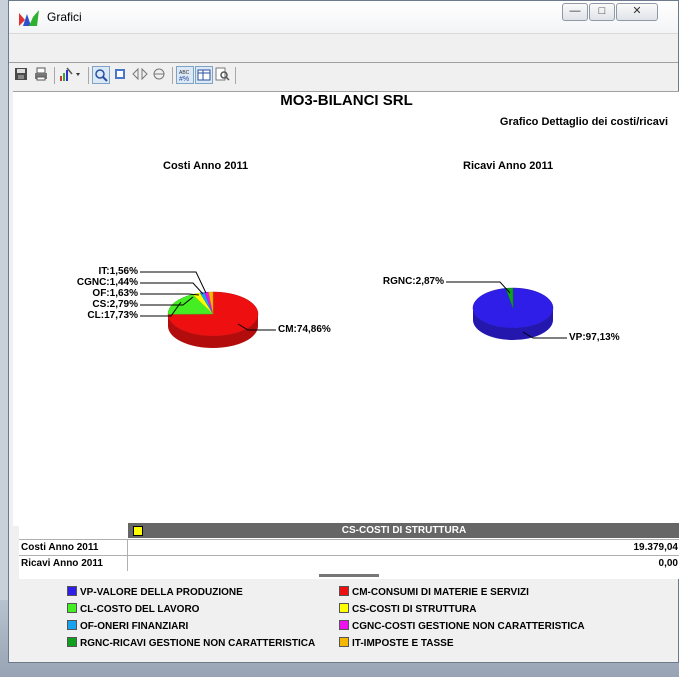 Image resolution: width=679 pixels, height=677 pixels. I want to click on menu-area, so click(343, 48).